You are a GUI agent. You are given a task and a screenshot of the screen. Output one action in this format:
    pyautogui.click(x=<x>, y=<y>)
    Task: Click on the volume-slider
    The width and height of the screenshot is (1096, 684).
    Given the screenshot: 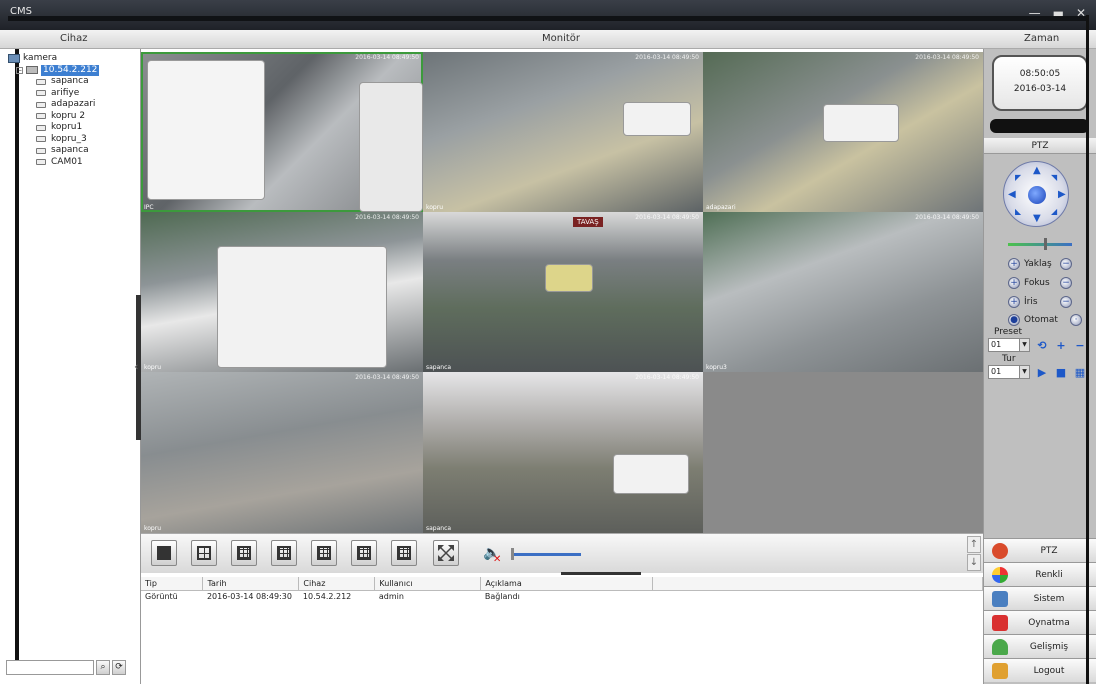 What is the action you would take?
    pyautogui.click(x=546, y=554)
    